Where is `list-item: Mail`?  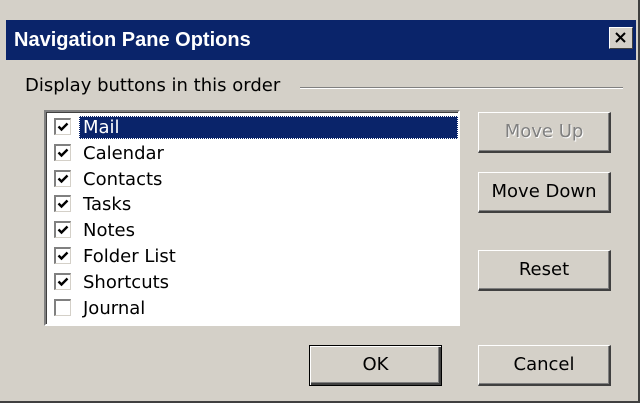
list-item: Mail is located at coordinates (254, 127).